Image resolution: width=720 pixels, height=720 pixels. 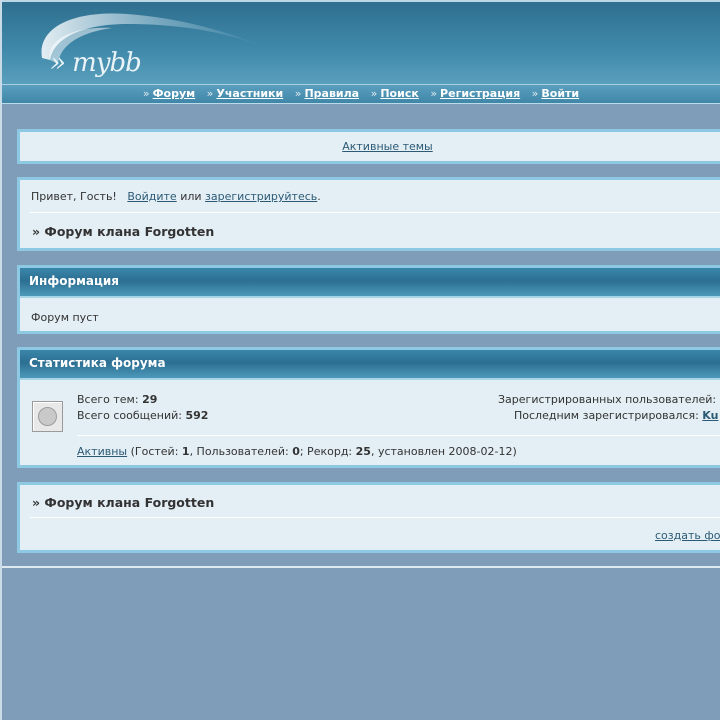 What do you see at coordinates (74, 196) in the screenshot?
I see `greeting-text: Привет, Гость!` at bounding box center [74, 196].